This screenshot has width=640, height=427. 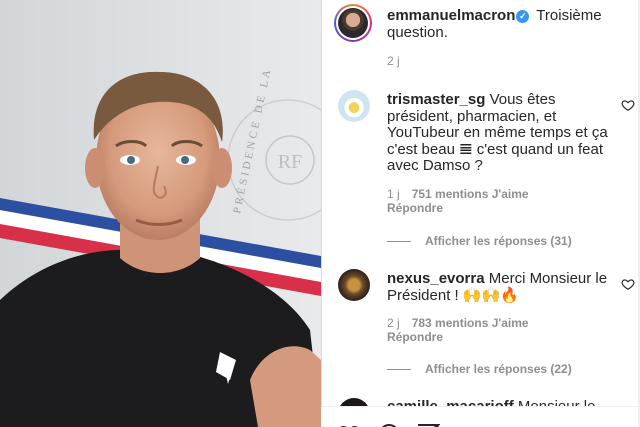 What do you see at coordinates (349, 424) in the screenshot?
I see `heart-icon` at bounding box center [349, 424].